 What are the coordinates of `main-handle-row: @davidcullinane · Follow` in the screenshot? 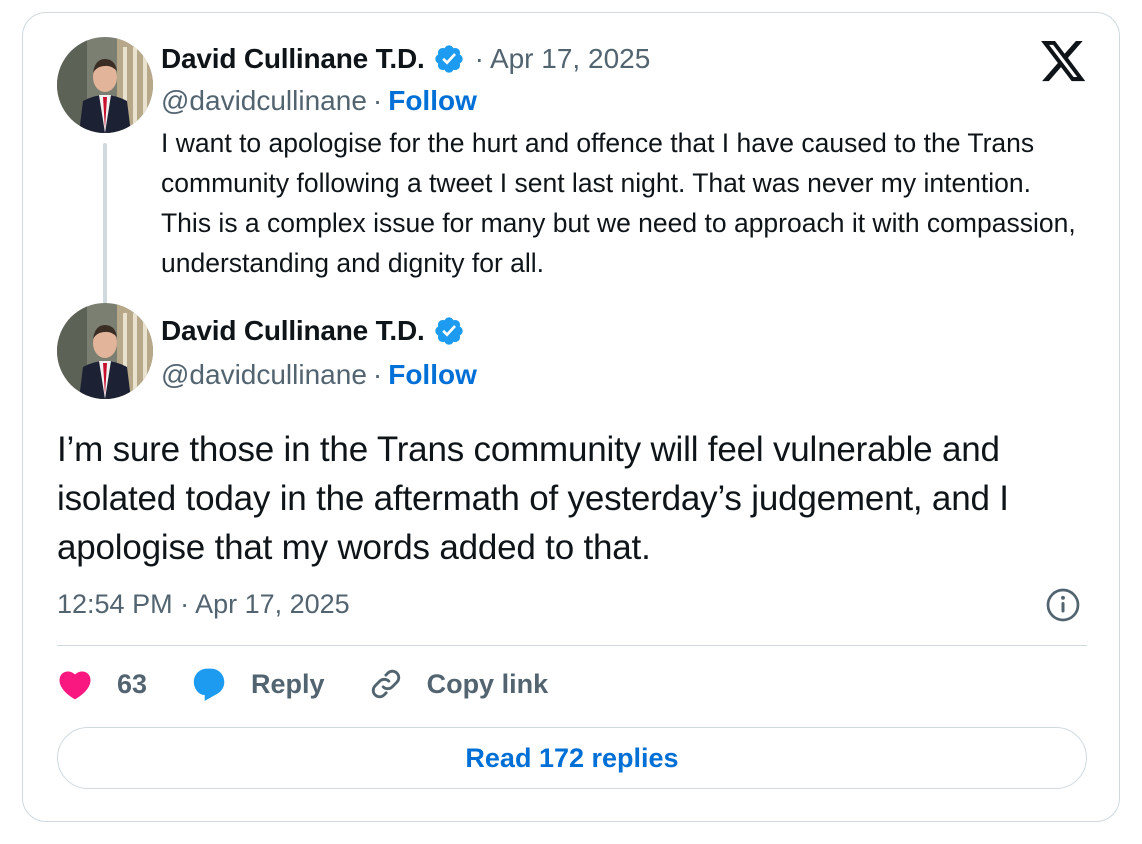 It's located at (319, 375).